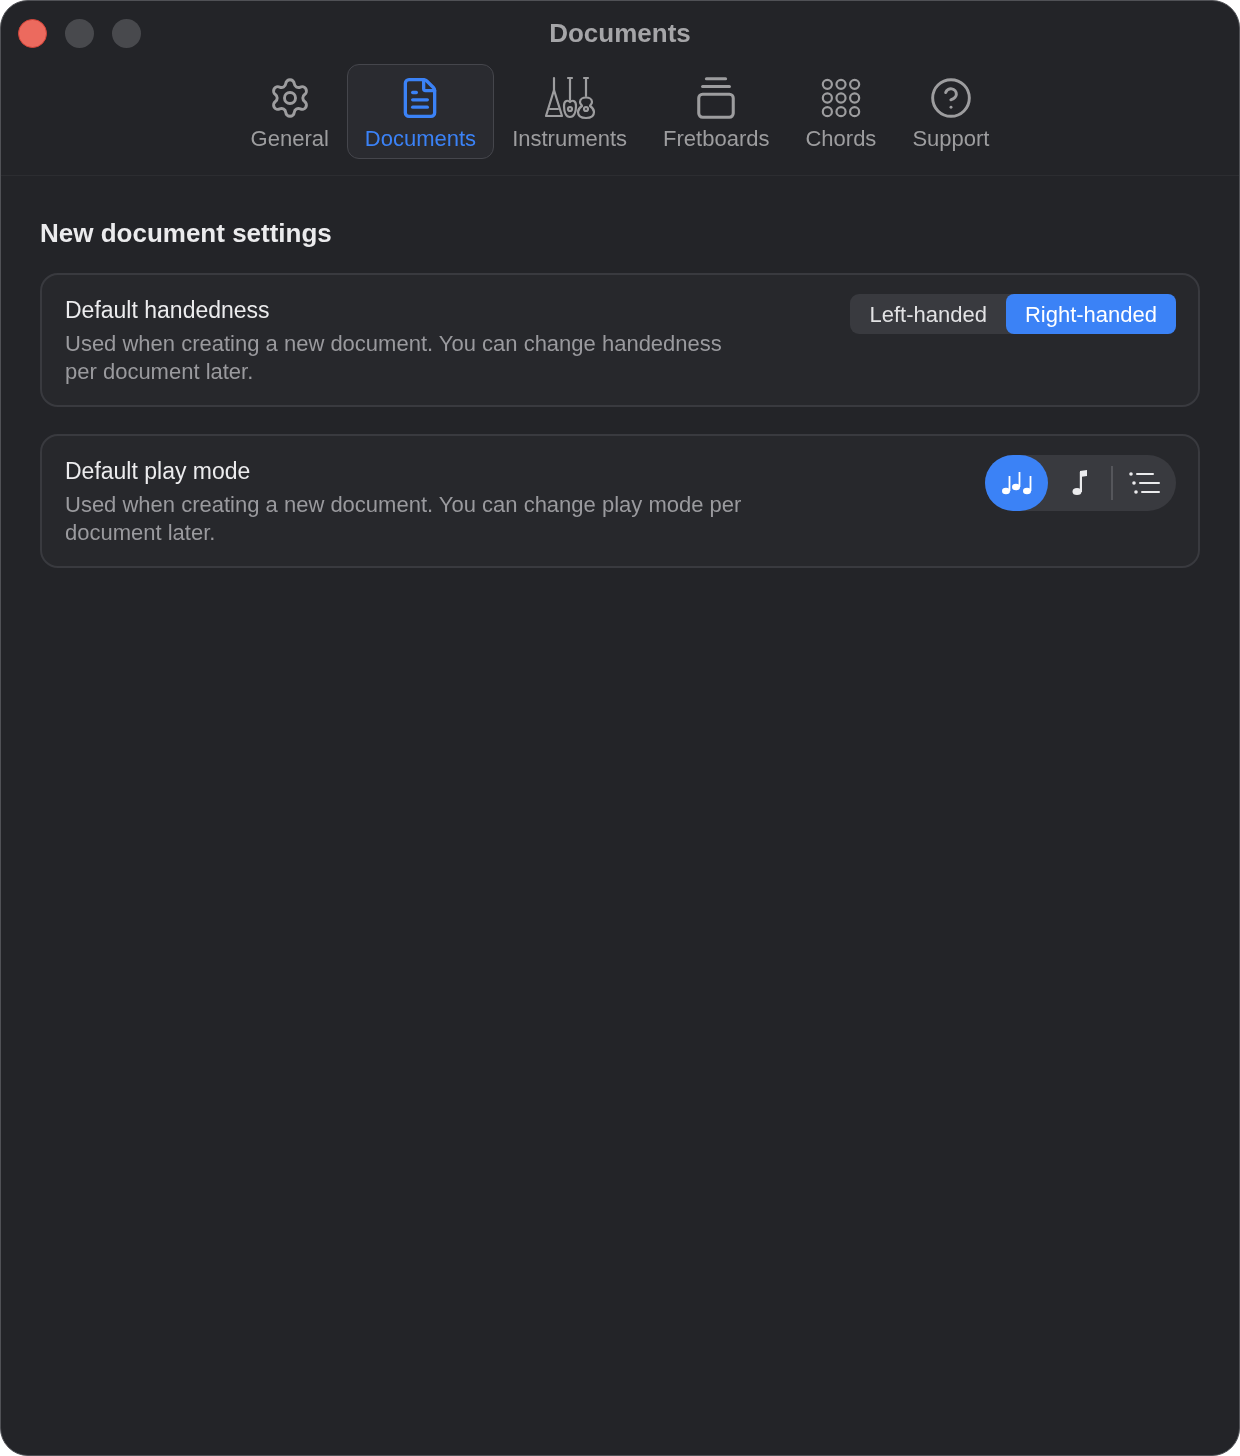  I want to click on help-icon, so click(950, 98).